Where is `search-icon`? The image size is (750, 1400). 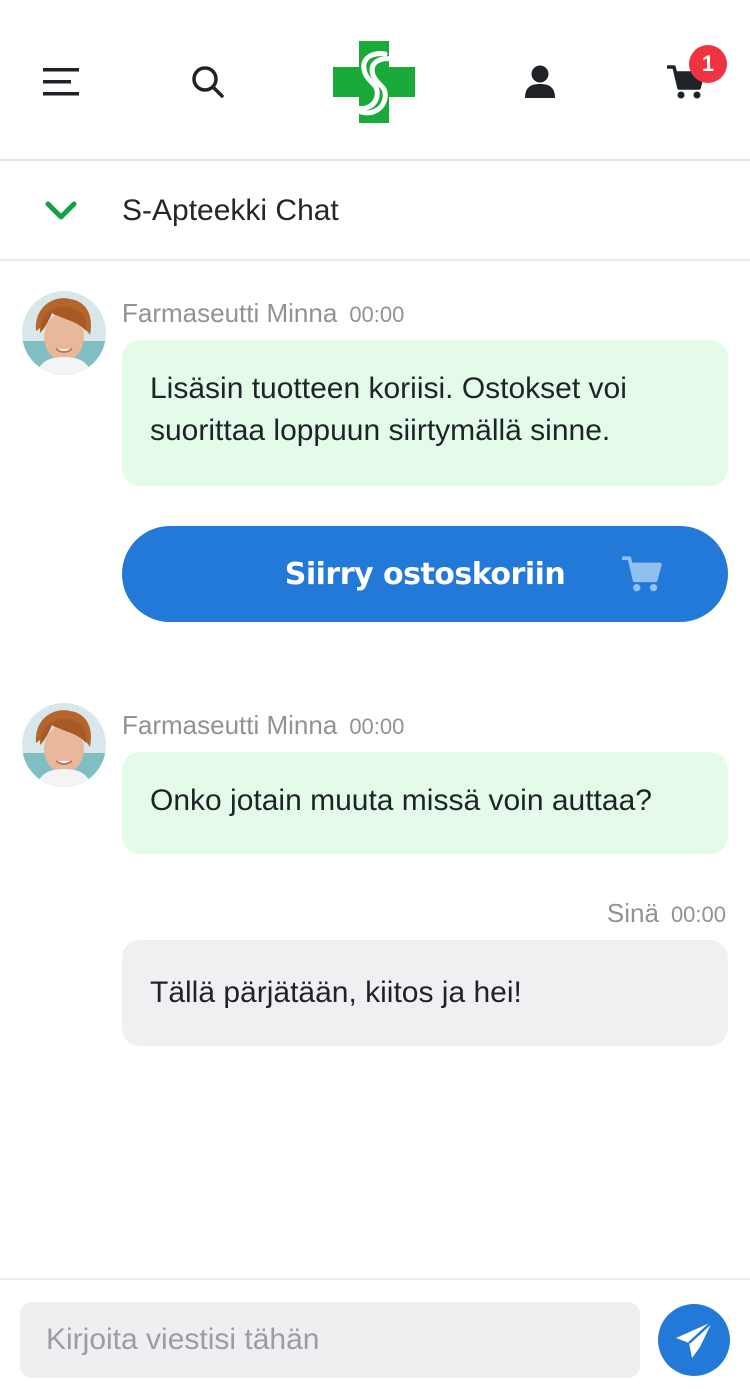 search-icon is located at coordinates (208, 82).